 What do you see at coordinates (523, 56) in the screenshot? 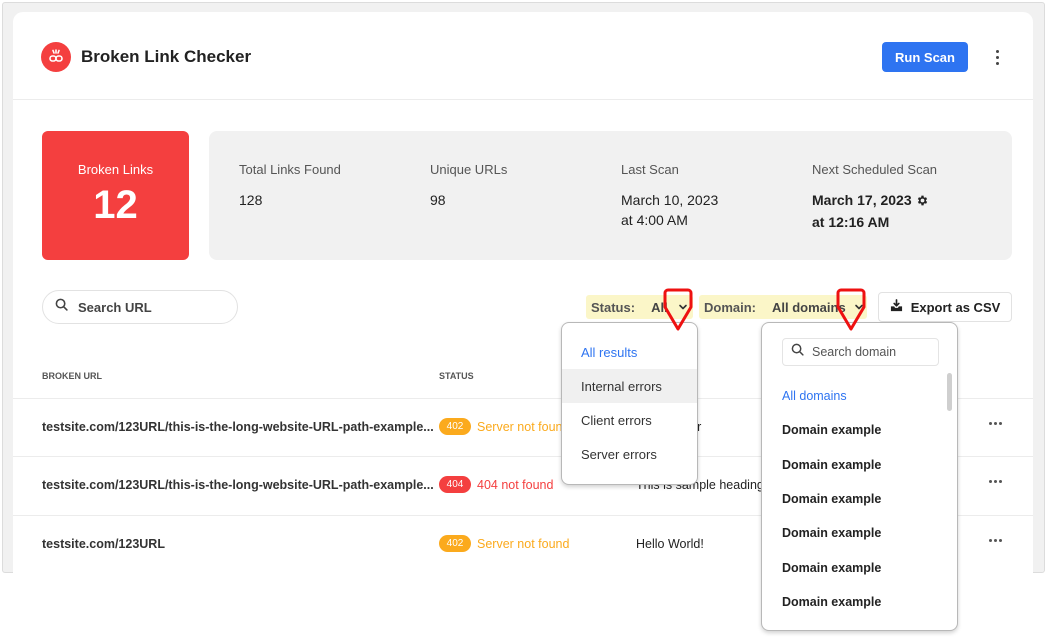
I see `header: Broken Link Checker Run Scan` at bounding box center [523, 56].